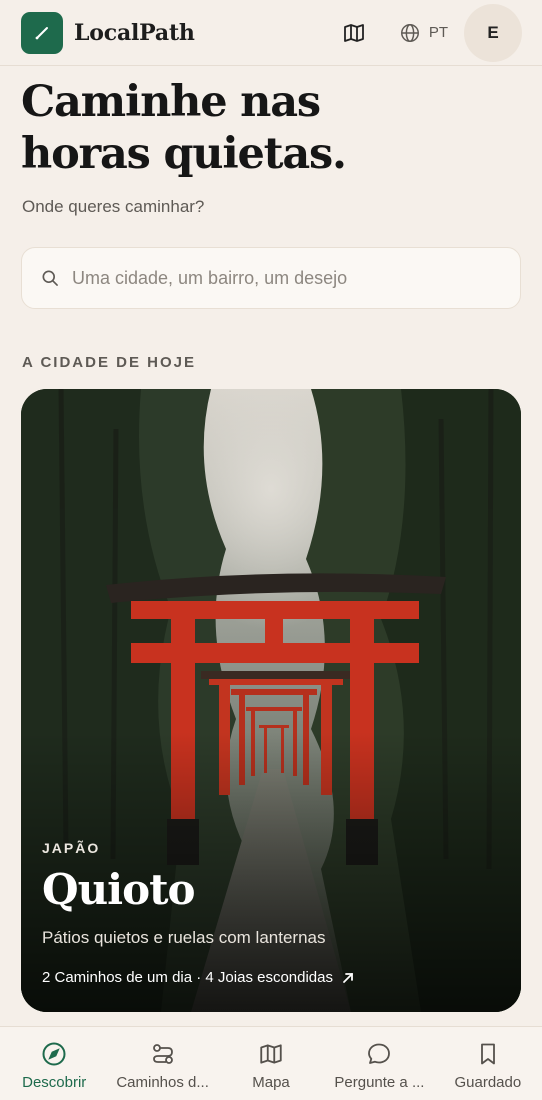 This screenshot has width=542, height=1100. Describe the element at coordinates (134, 32) in the screenshot. I see `brand-name: LocalPath` at that location.